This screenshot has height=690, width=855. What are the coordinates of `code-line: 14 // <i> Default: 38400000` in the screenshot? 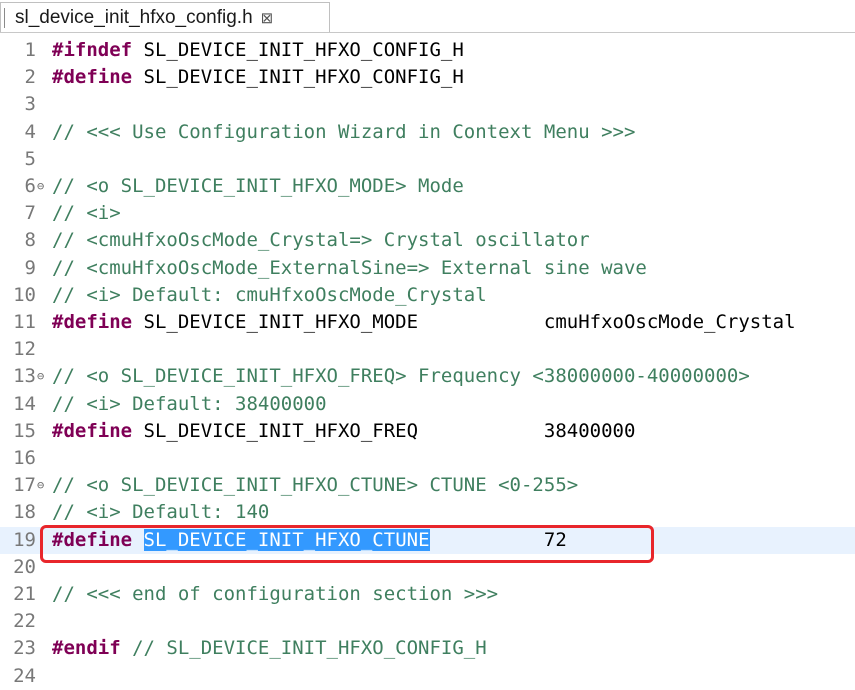 It's located at (427, 404).